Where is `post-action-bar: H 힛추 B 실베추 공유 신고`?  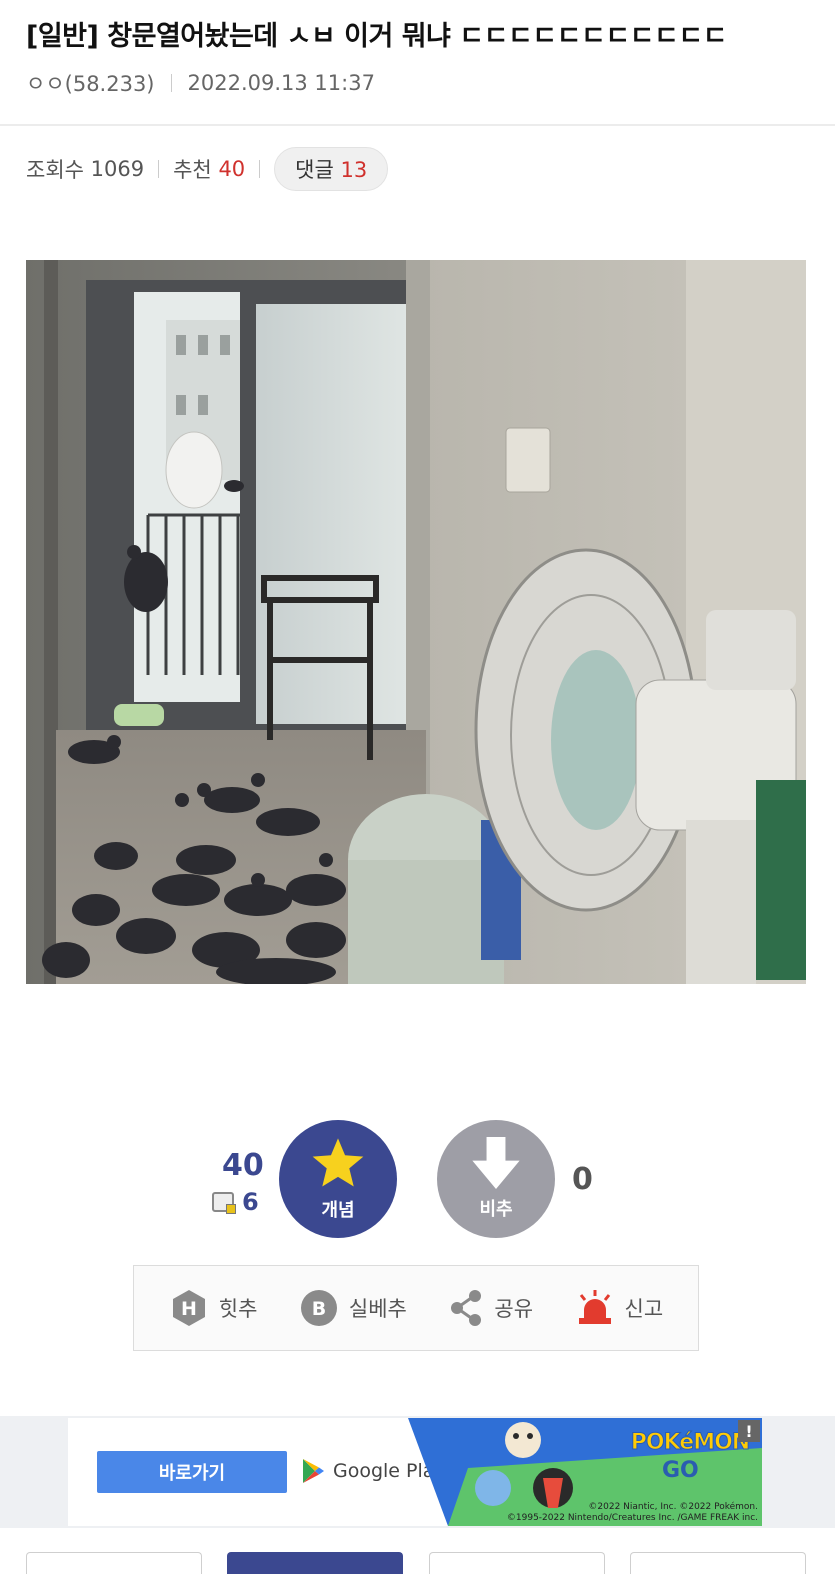
post-action-bar: H 힛추 B 실베추 공유 신고 is located at coordinates (416, 1308).